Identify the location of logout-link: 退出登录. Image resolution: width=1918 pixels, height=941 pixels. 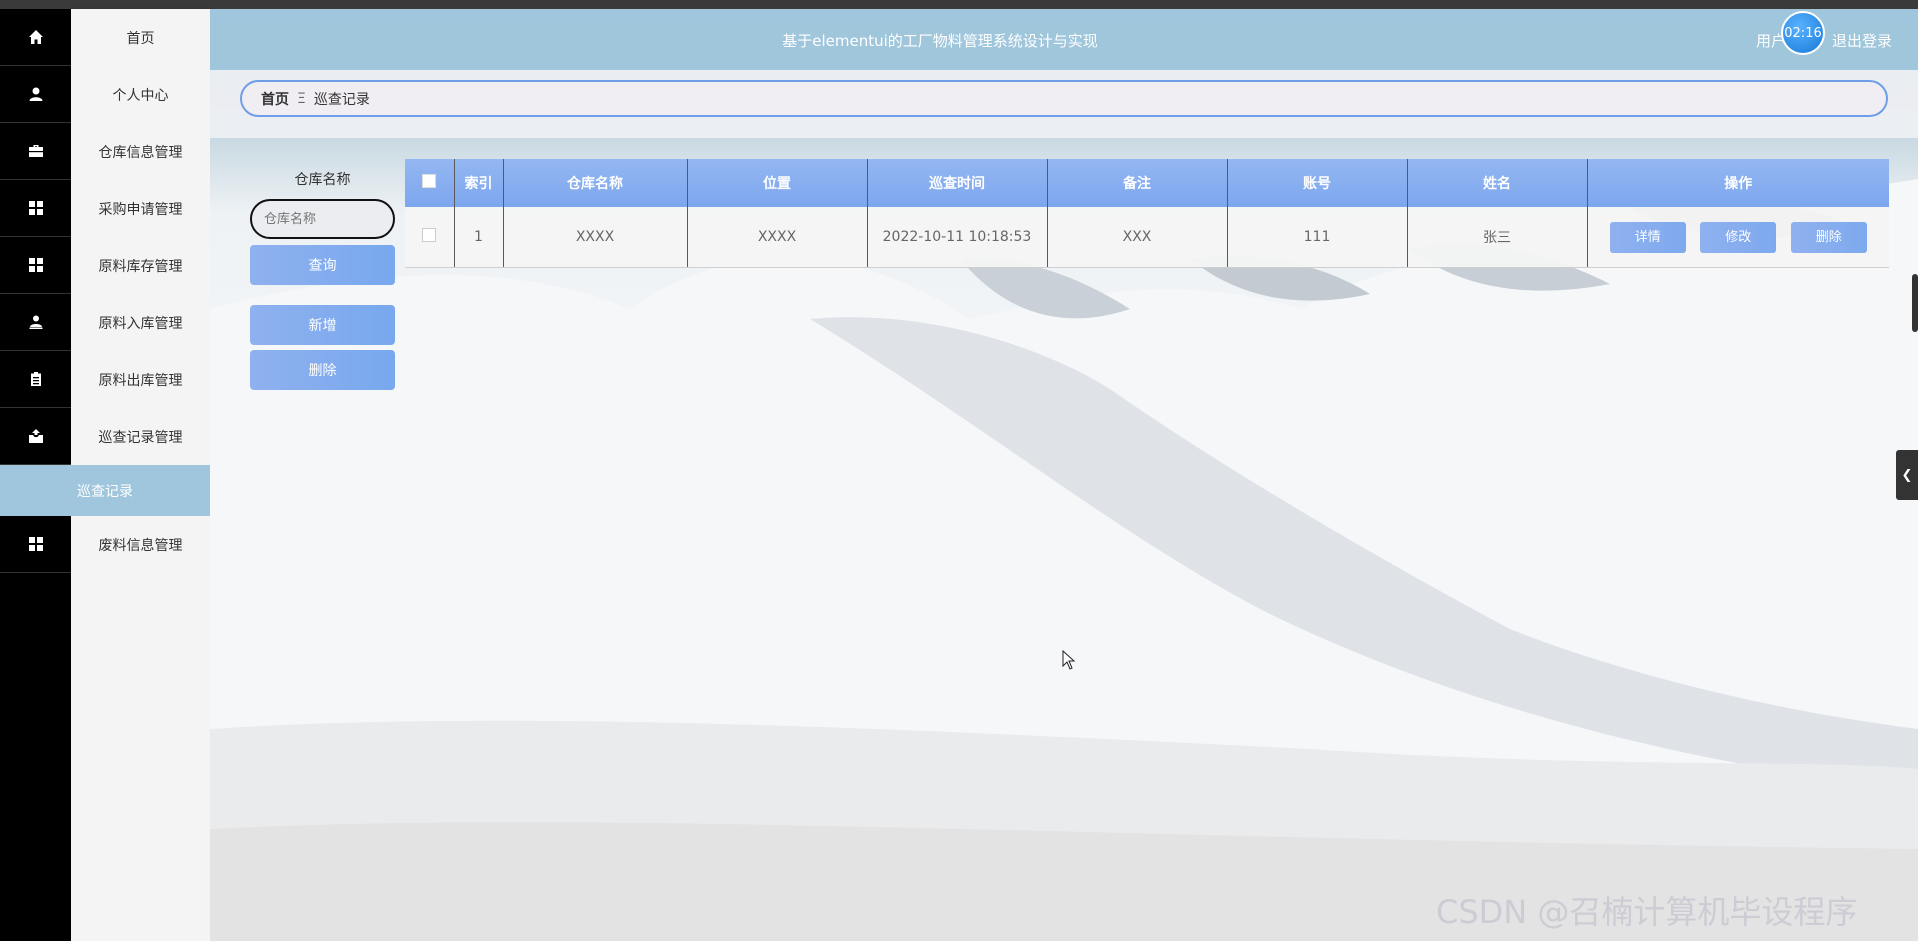
(1862, 40).